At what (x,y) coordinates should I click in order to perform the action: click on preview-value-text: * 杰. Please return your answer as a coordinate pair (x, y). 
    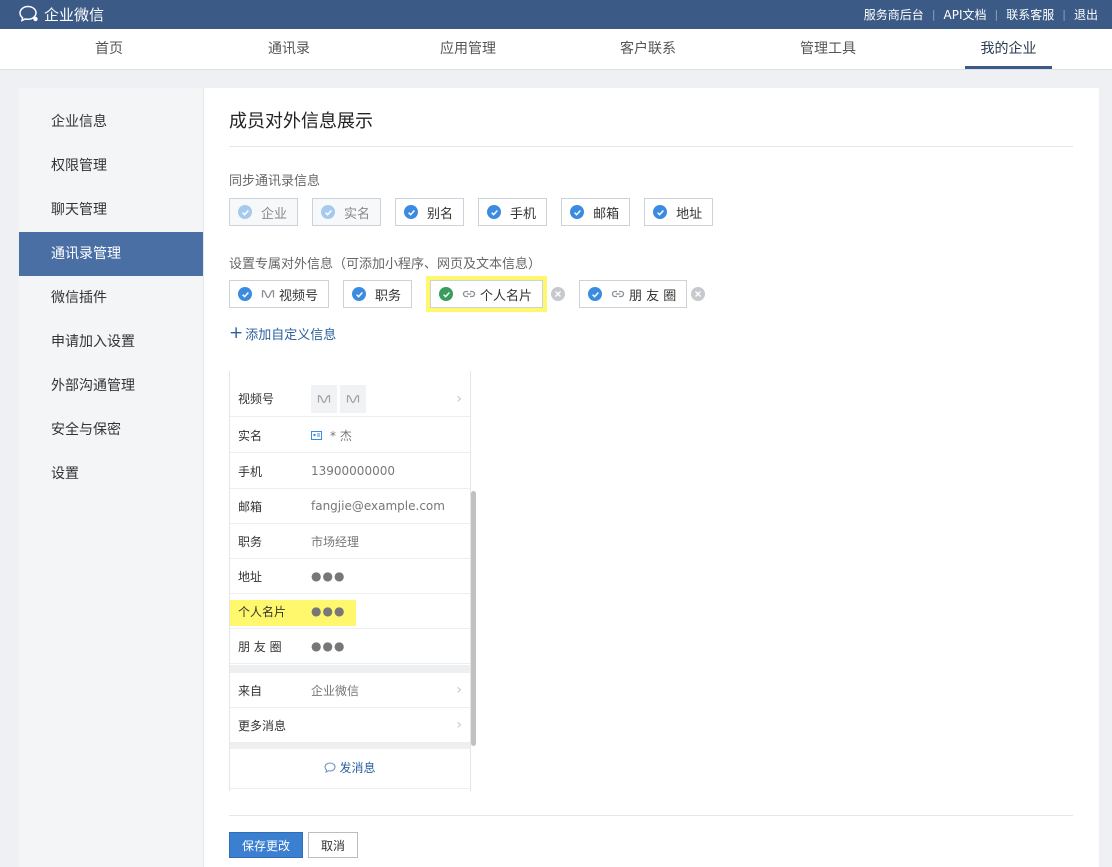
    Looking at the image, I should click on (341, 435).